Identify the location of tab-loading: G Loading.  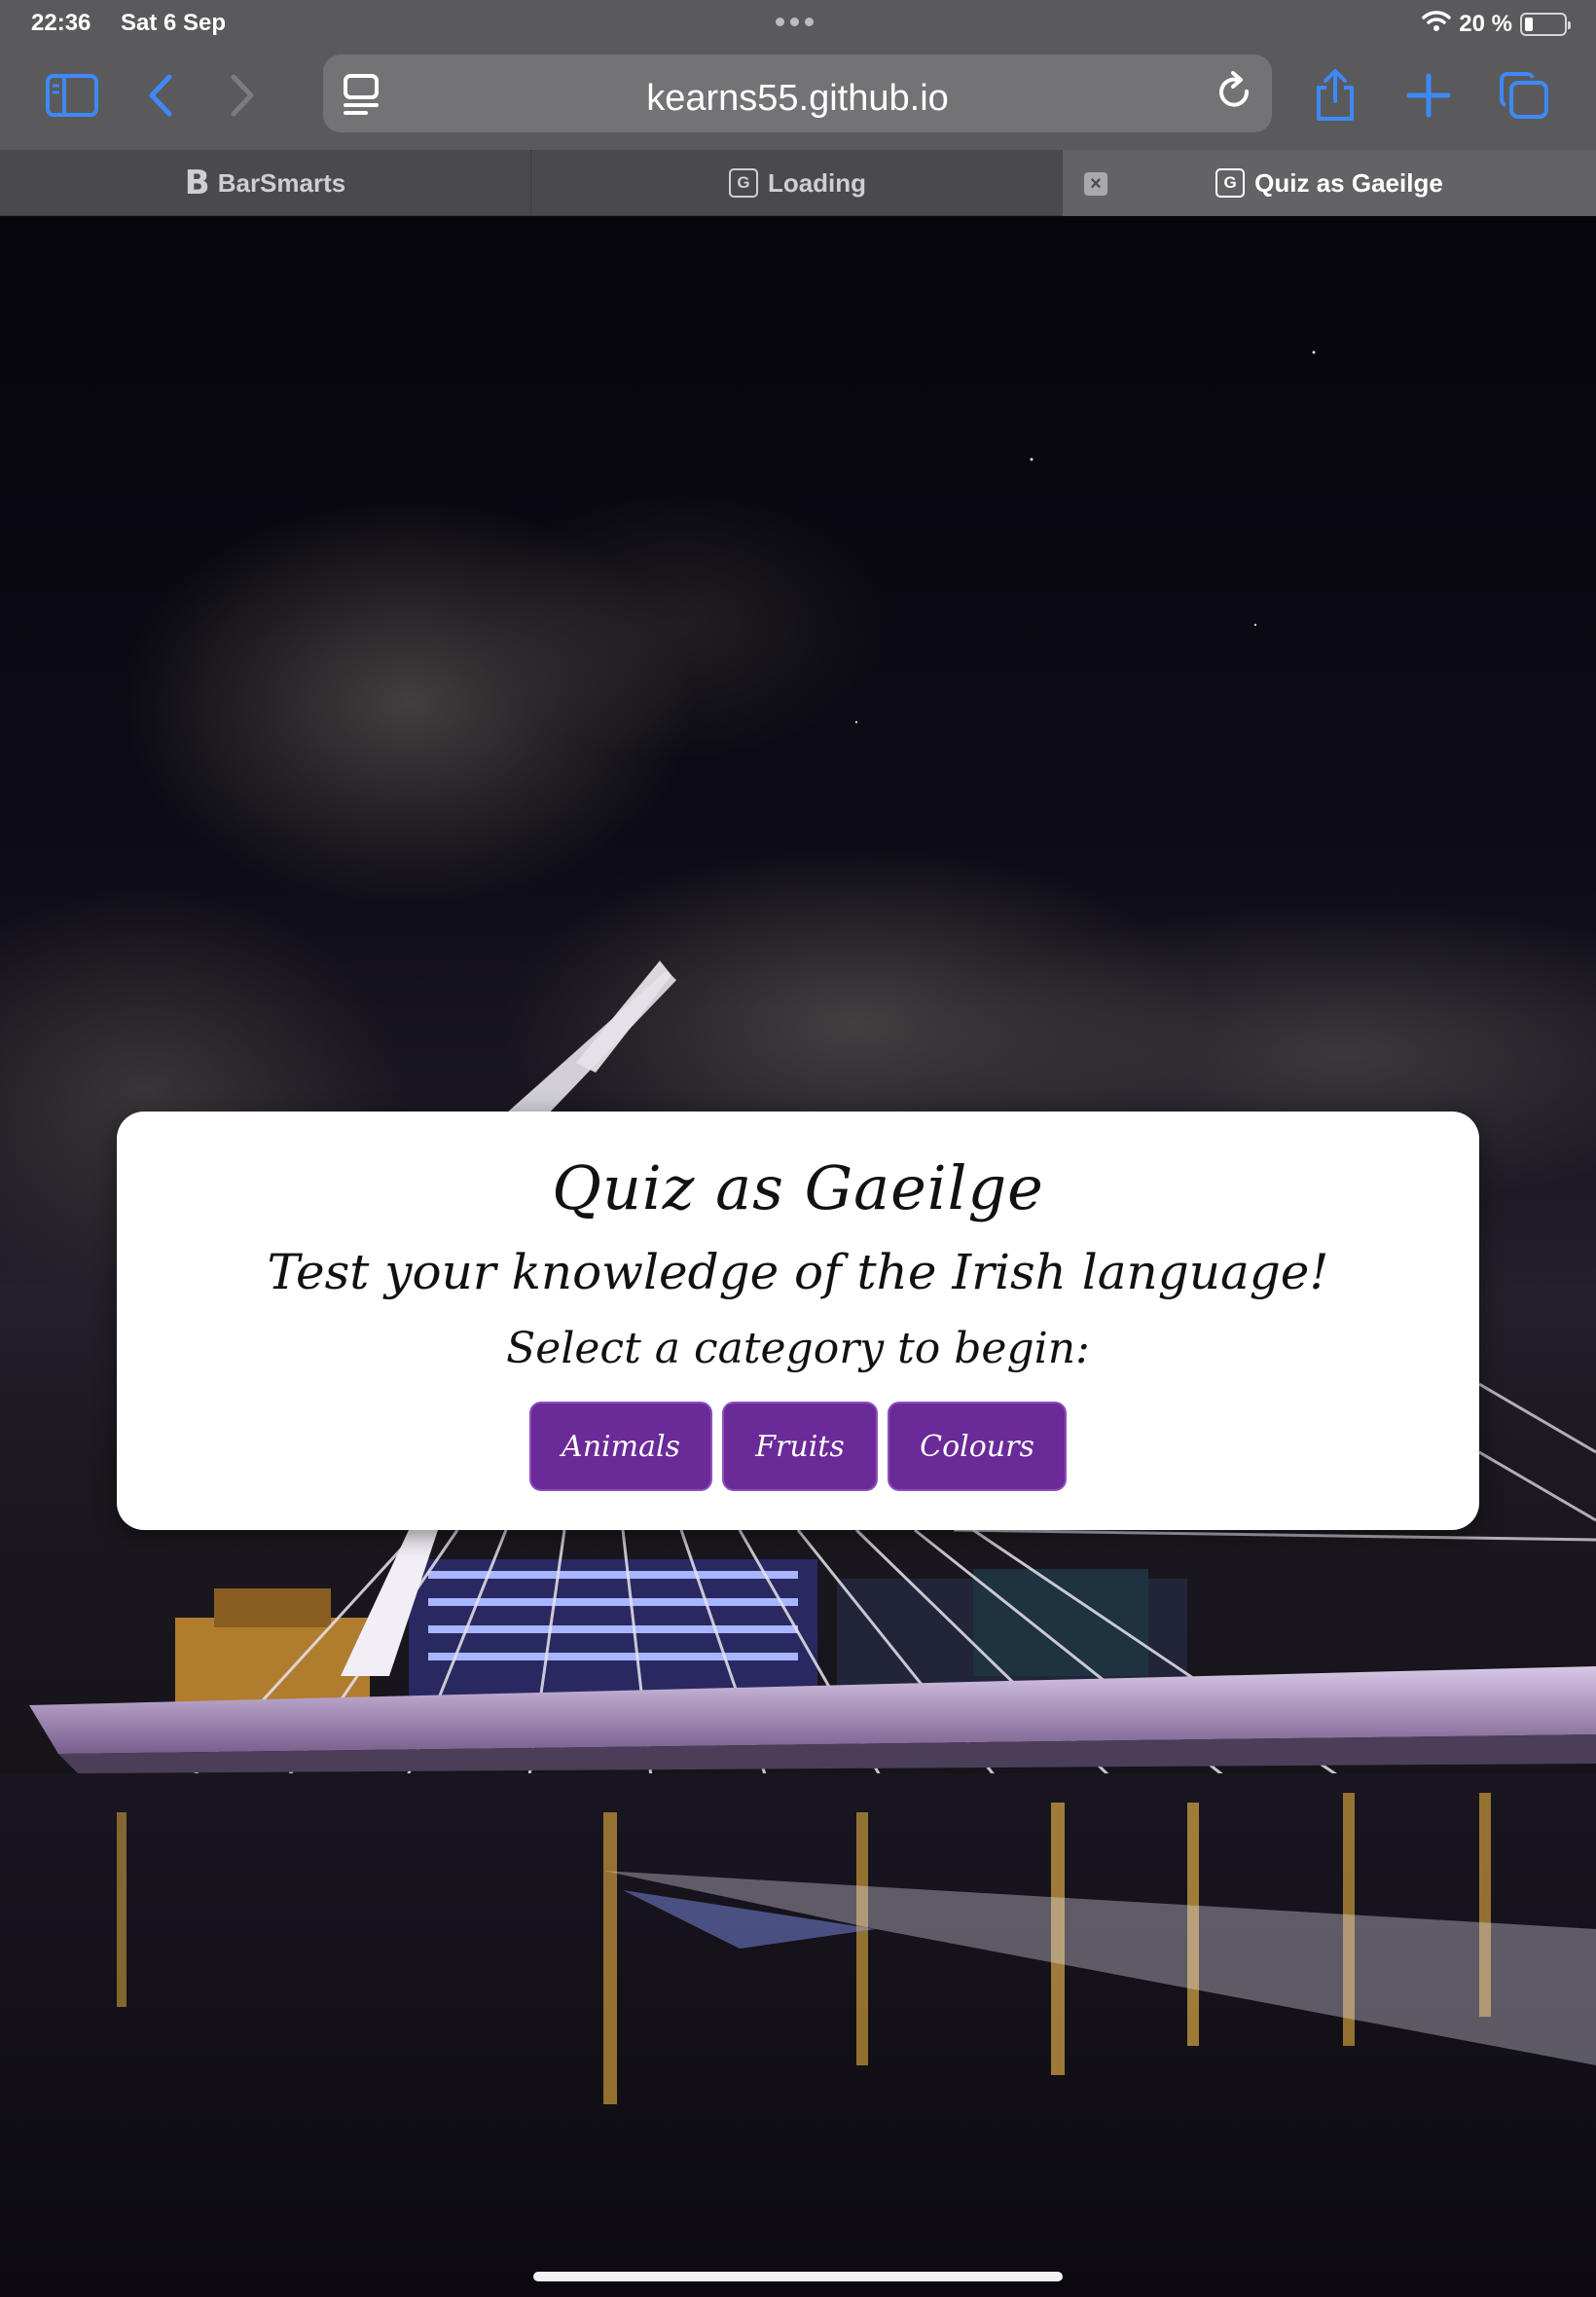
(798, 183).